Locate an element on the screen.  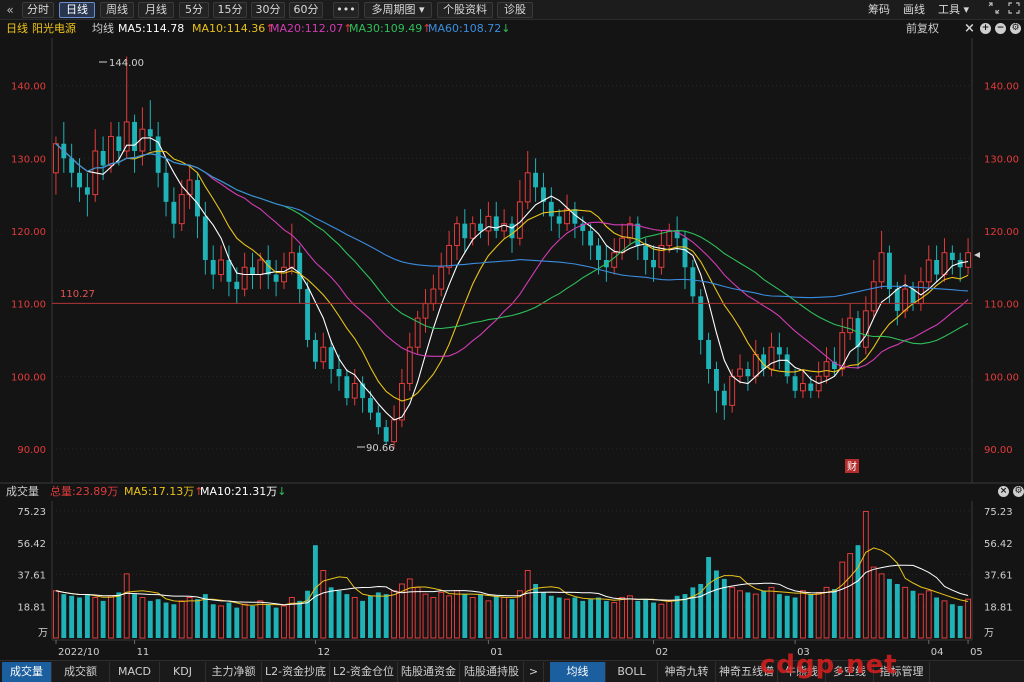
multi-period-dropdown: 多周期图 ▾ is located at coordinates (398, 10).